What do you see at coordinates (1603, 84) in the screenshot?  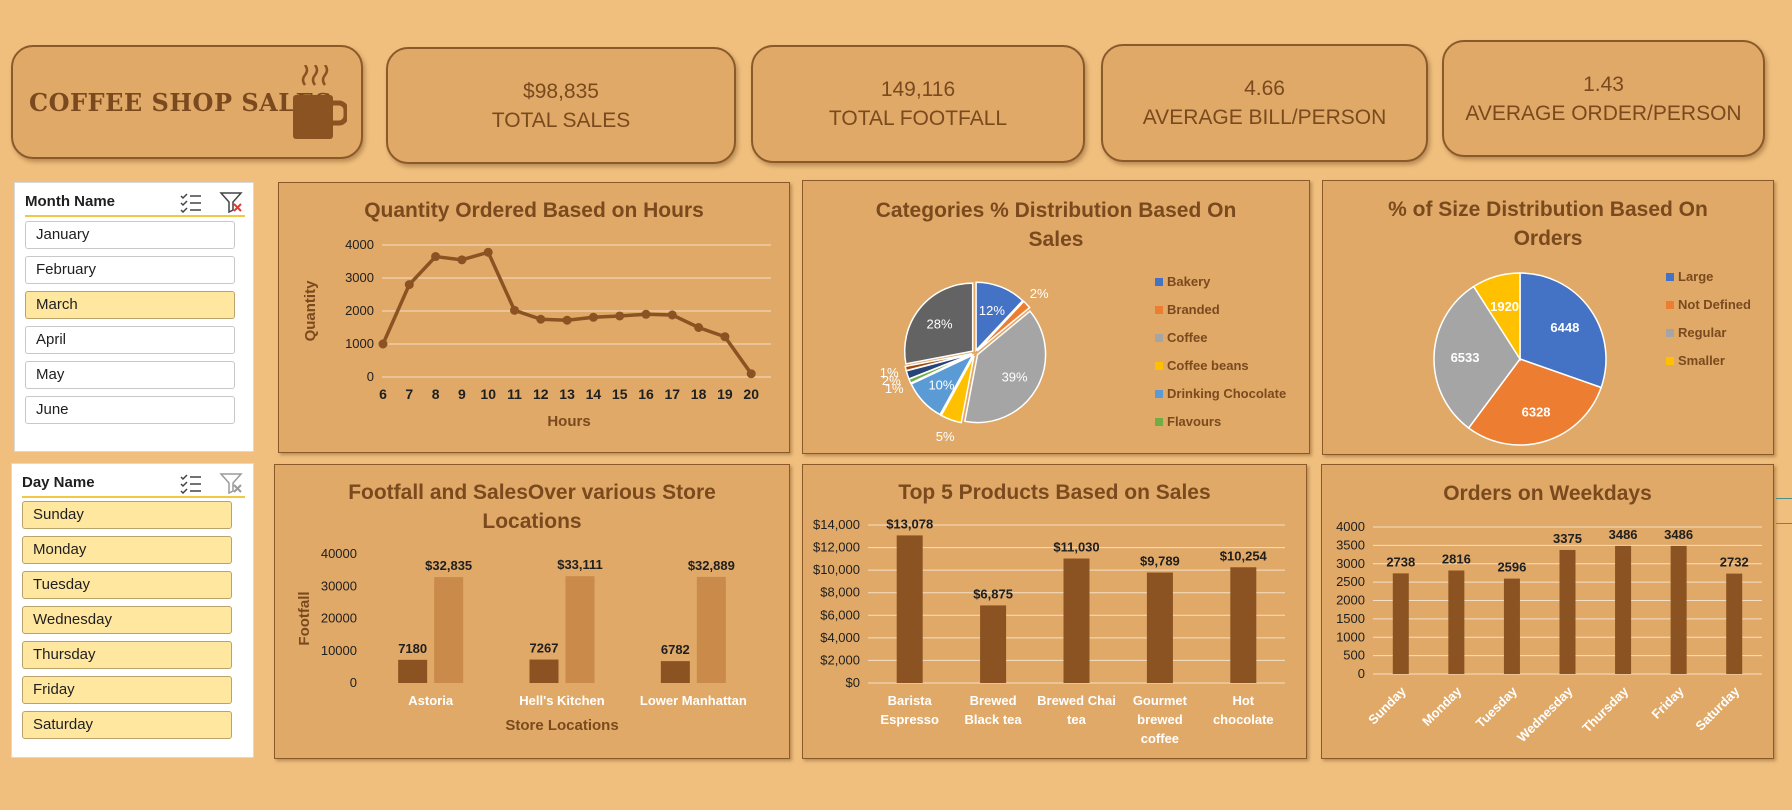 I see `kpi-value: 1.43` at bounding box center [1603, 84].